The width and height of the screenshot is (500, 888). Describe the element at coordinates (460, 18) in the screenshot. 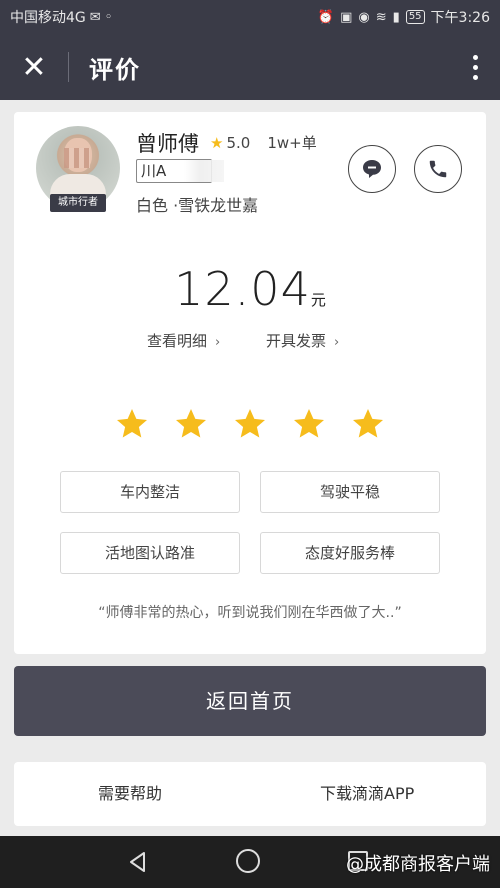

I see `clock: 下午3:26` at that location.